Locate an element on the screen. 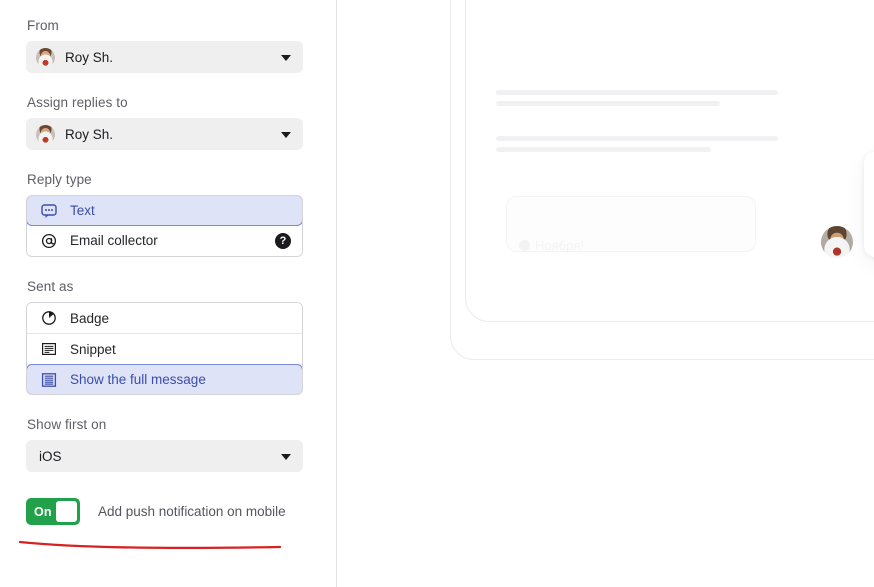 This screenshot has height=587, width=874. from-label: From is located at coordinates (43, 25).